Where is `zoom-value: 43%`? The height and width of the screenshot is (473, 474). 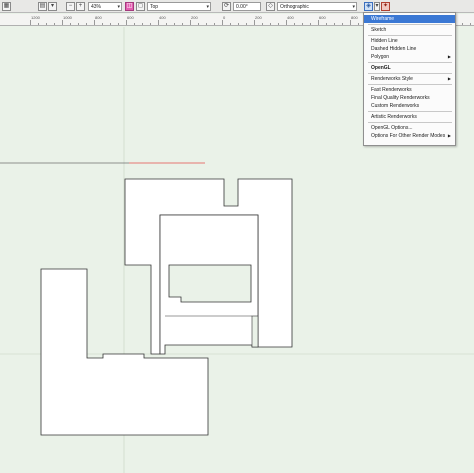 zoom-value: 43% is located at coordinates (96, 7).